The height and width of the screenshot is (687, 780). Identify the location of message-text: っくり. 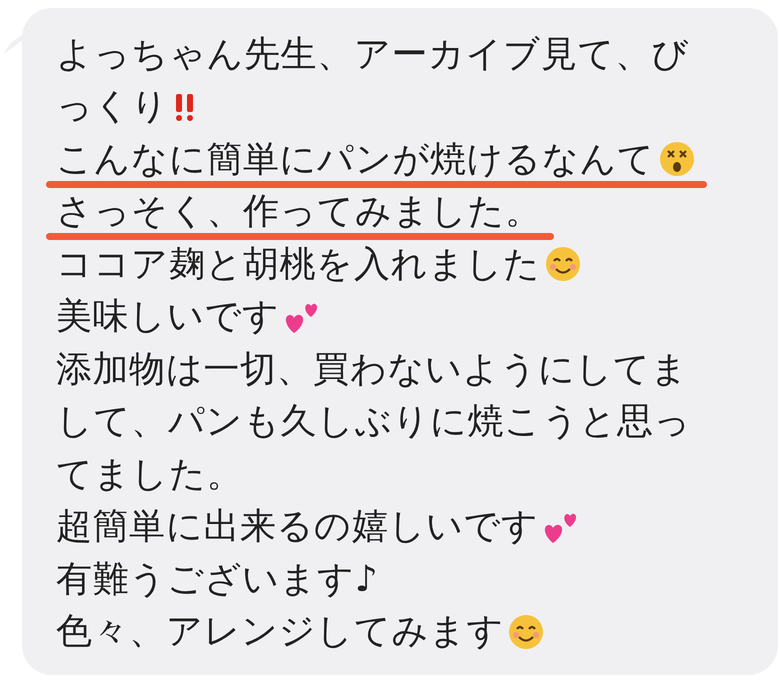
(112, 107).